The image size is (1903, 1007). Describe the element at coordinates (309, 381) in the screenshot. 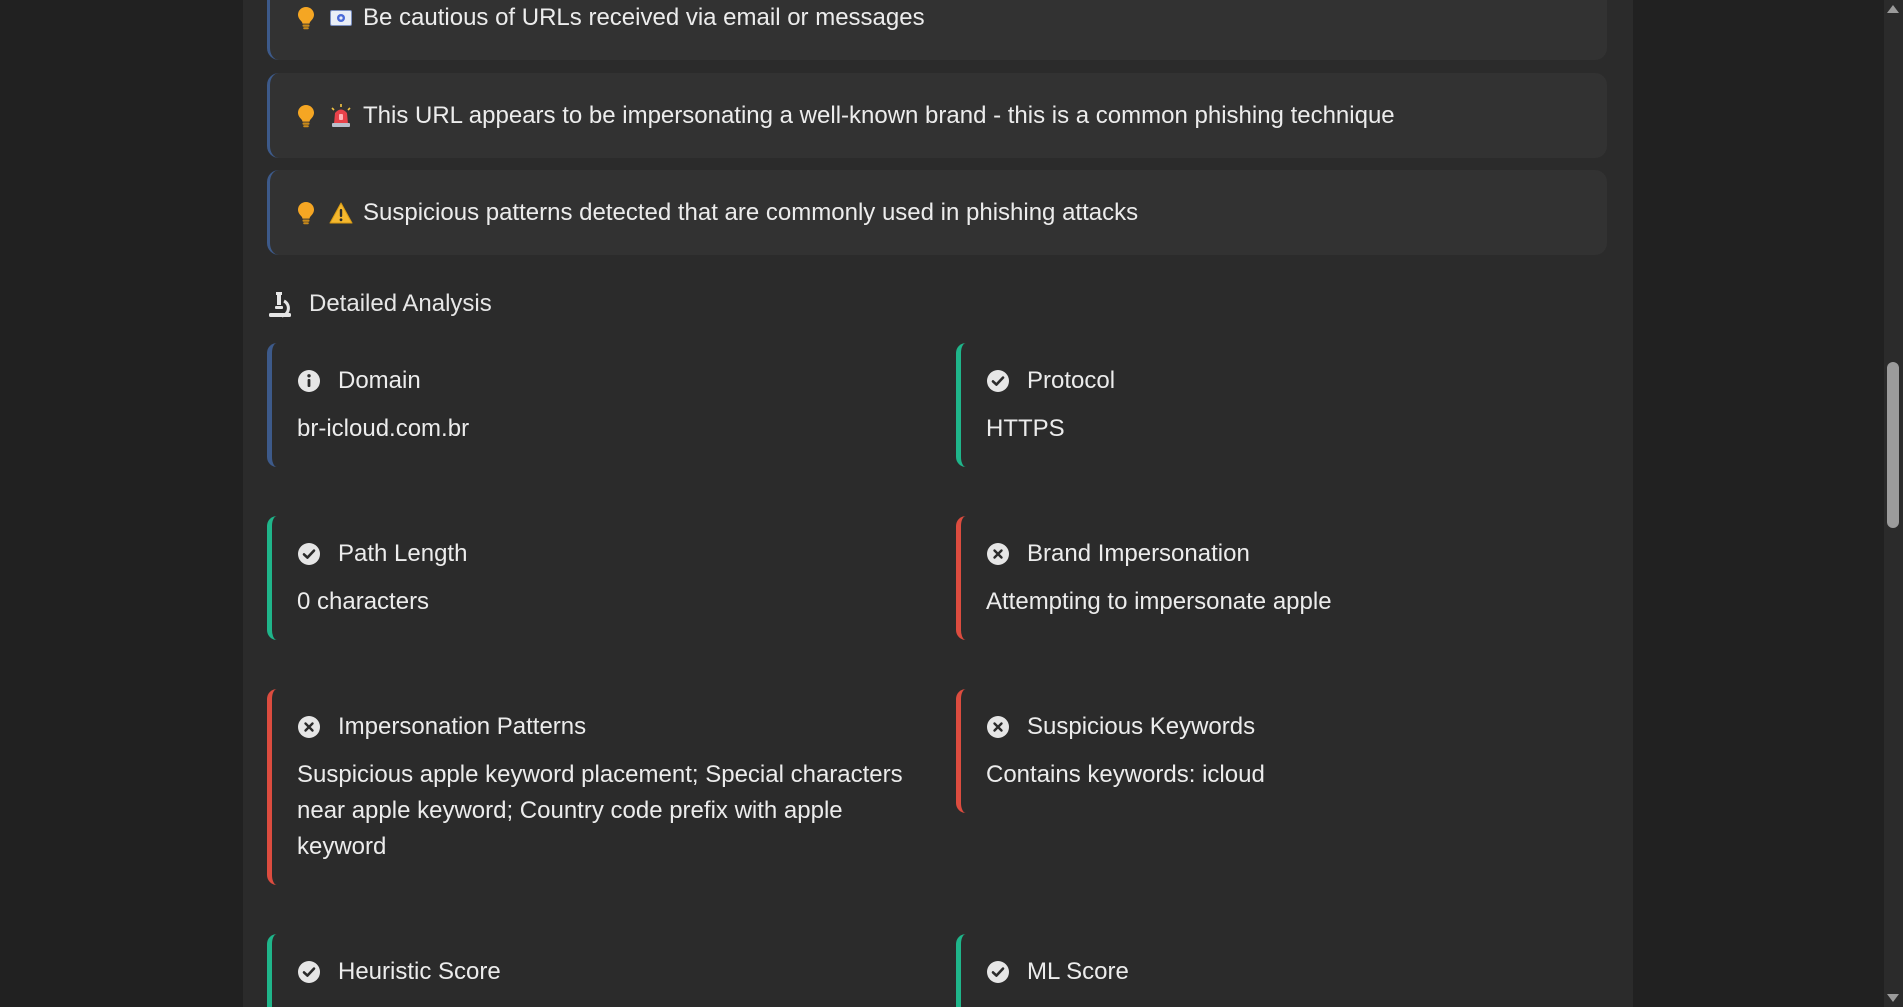

I see `info-icon` at that location.